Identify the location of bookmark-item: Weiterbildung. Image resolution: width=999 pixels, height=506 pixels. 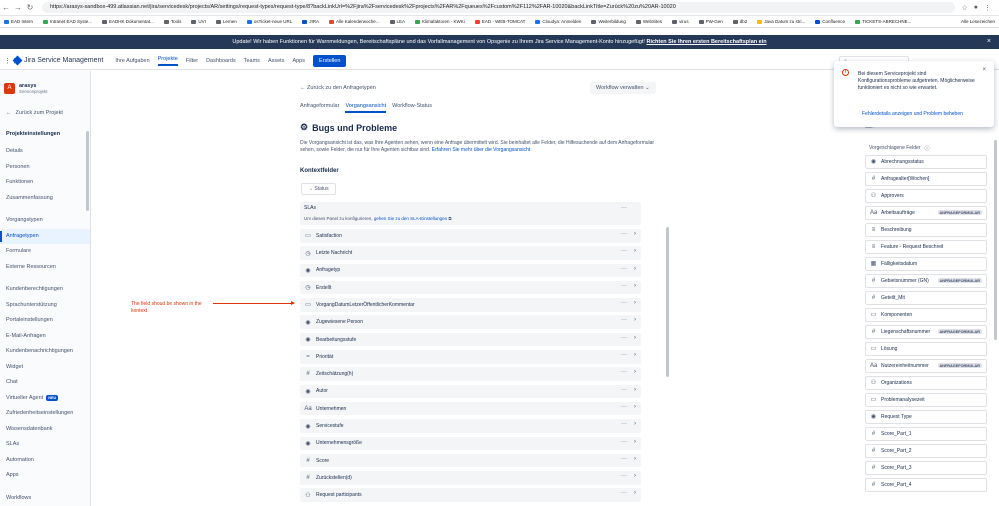
(608, 21).